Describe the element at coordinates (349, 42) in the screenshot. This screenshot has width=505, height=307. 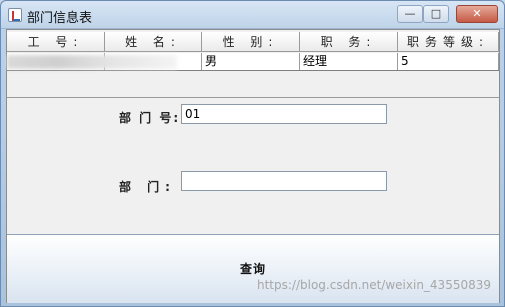
I see `header-position: 职 务:` at that location.